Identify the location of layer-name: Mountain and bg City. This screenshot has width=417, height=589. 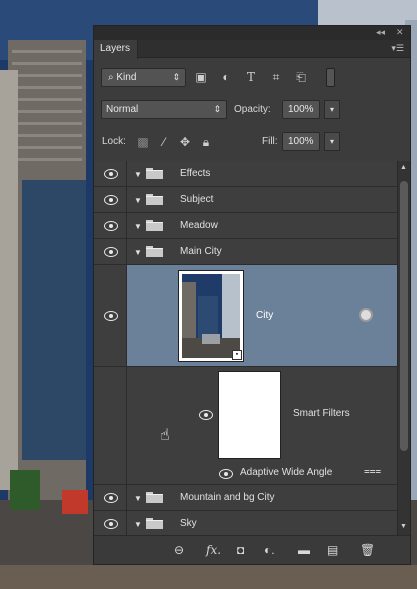
(227, 497).